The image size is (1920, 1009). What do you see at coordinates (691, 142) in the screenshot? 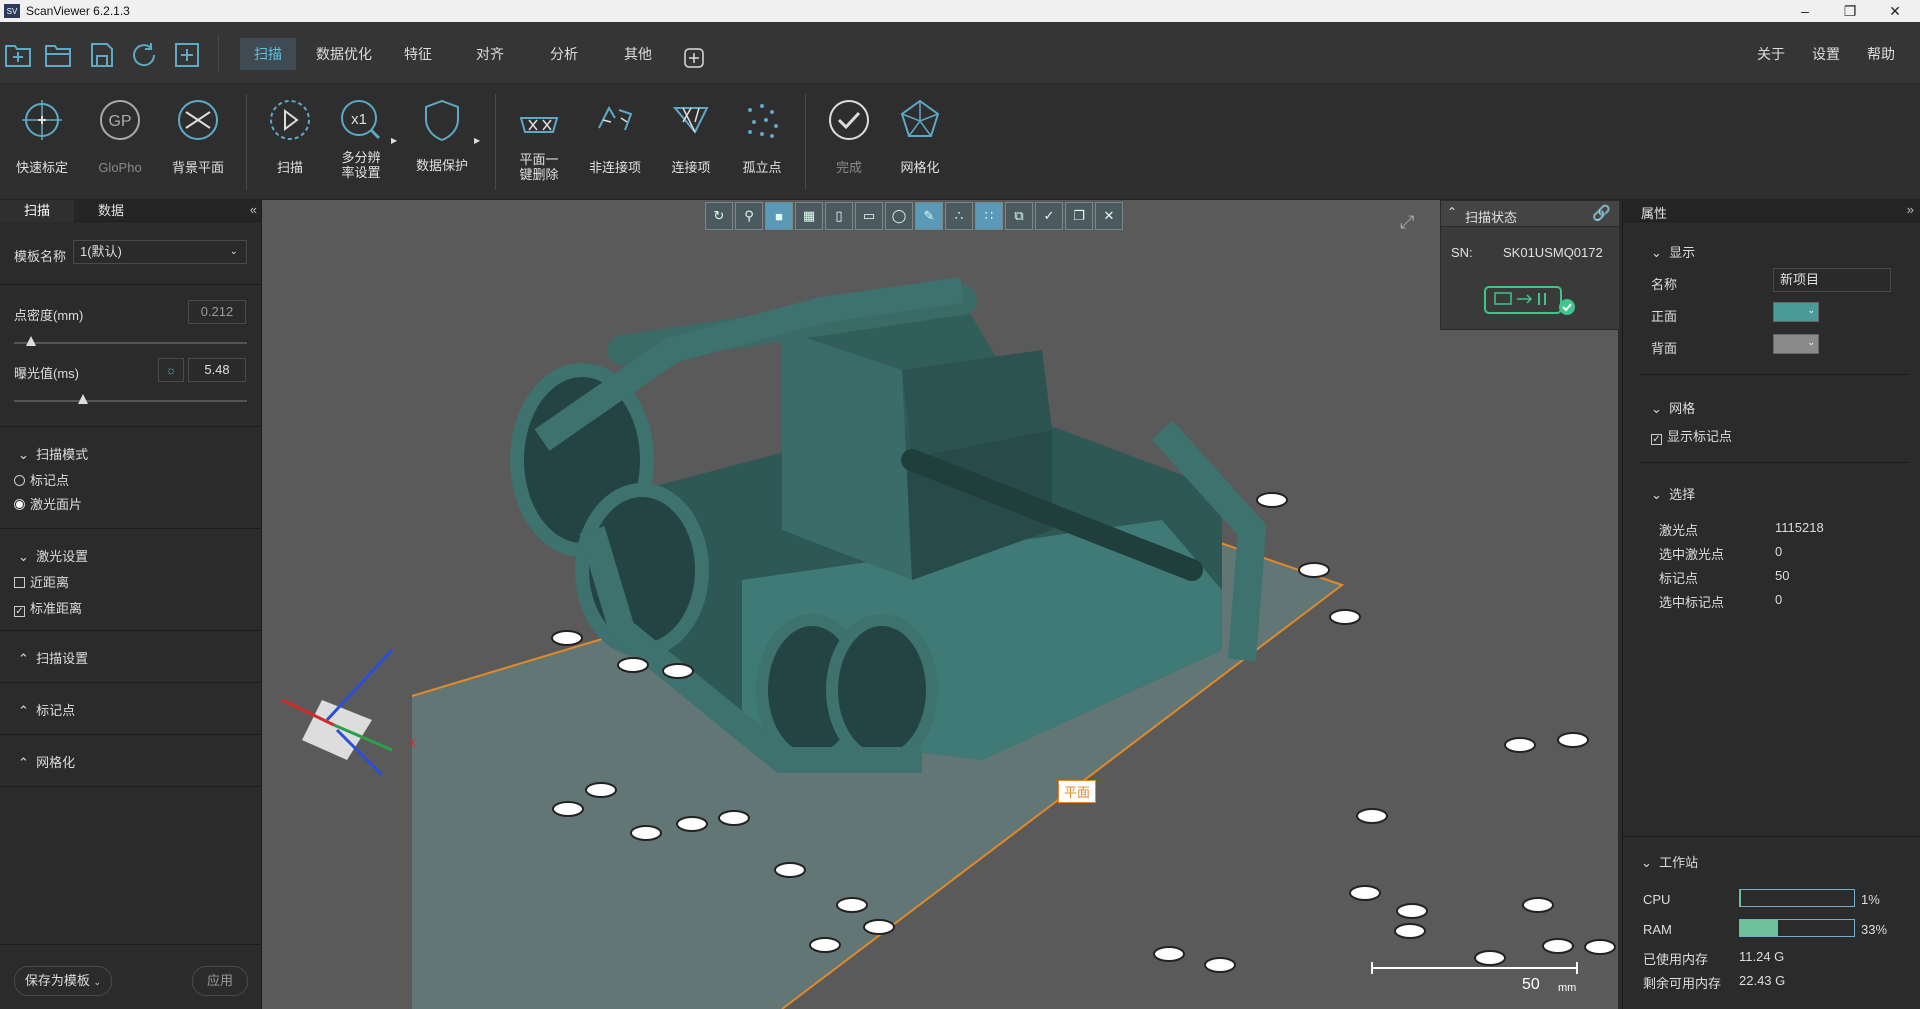
I see `connected-items-button: 连接项` at bounding box center [691, 142].